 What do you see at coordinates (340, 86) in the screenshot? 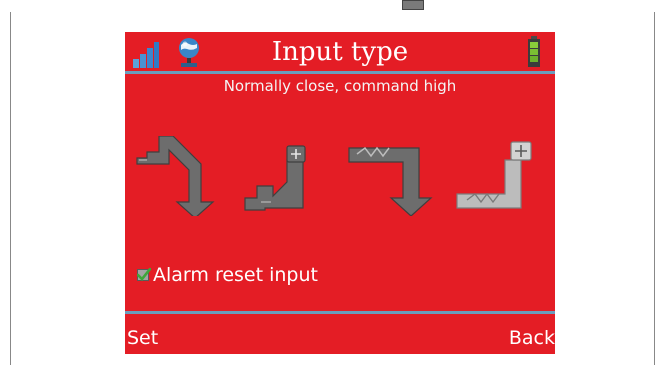
I see `input-type-description: Normally close, command high` at bounding box center [340, 86].